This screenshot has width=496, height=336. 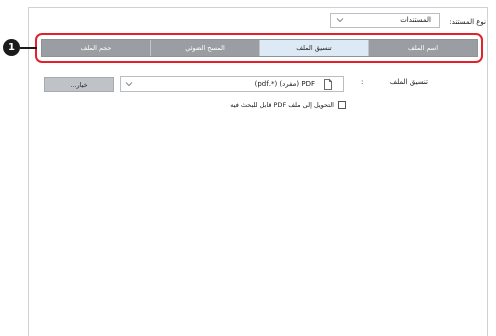 I want to click on file-format-label: تنسيق الملف, so click(x=408, y=82).